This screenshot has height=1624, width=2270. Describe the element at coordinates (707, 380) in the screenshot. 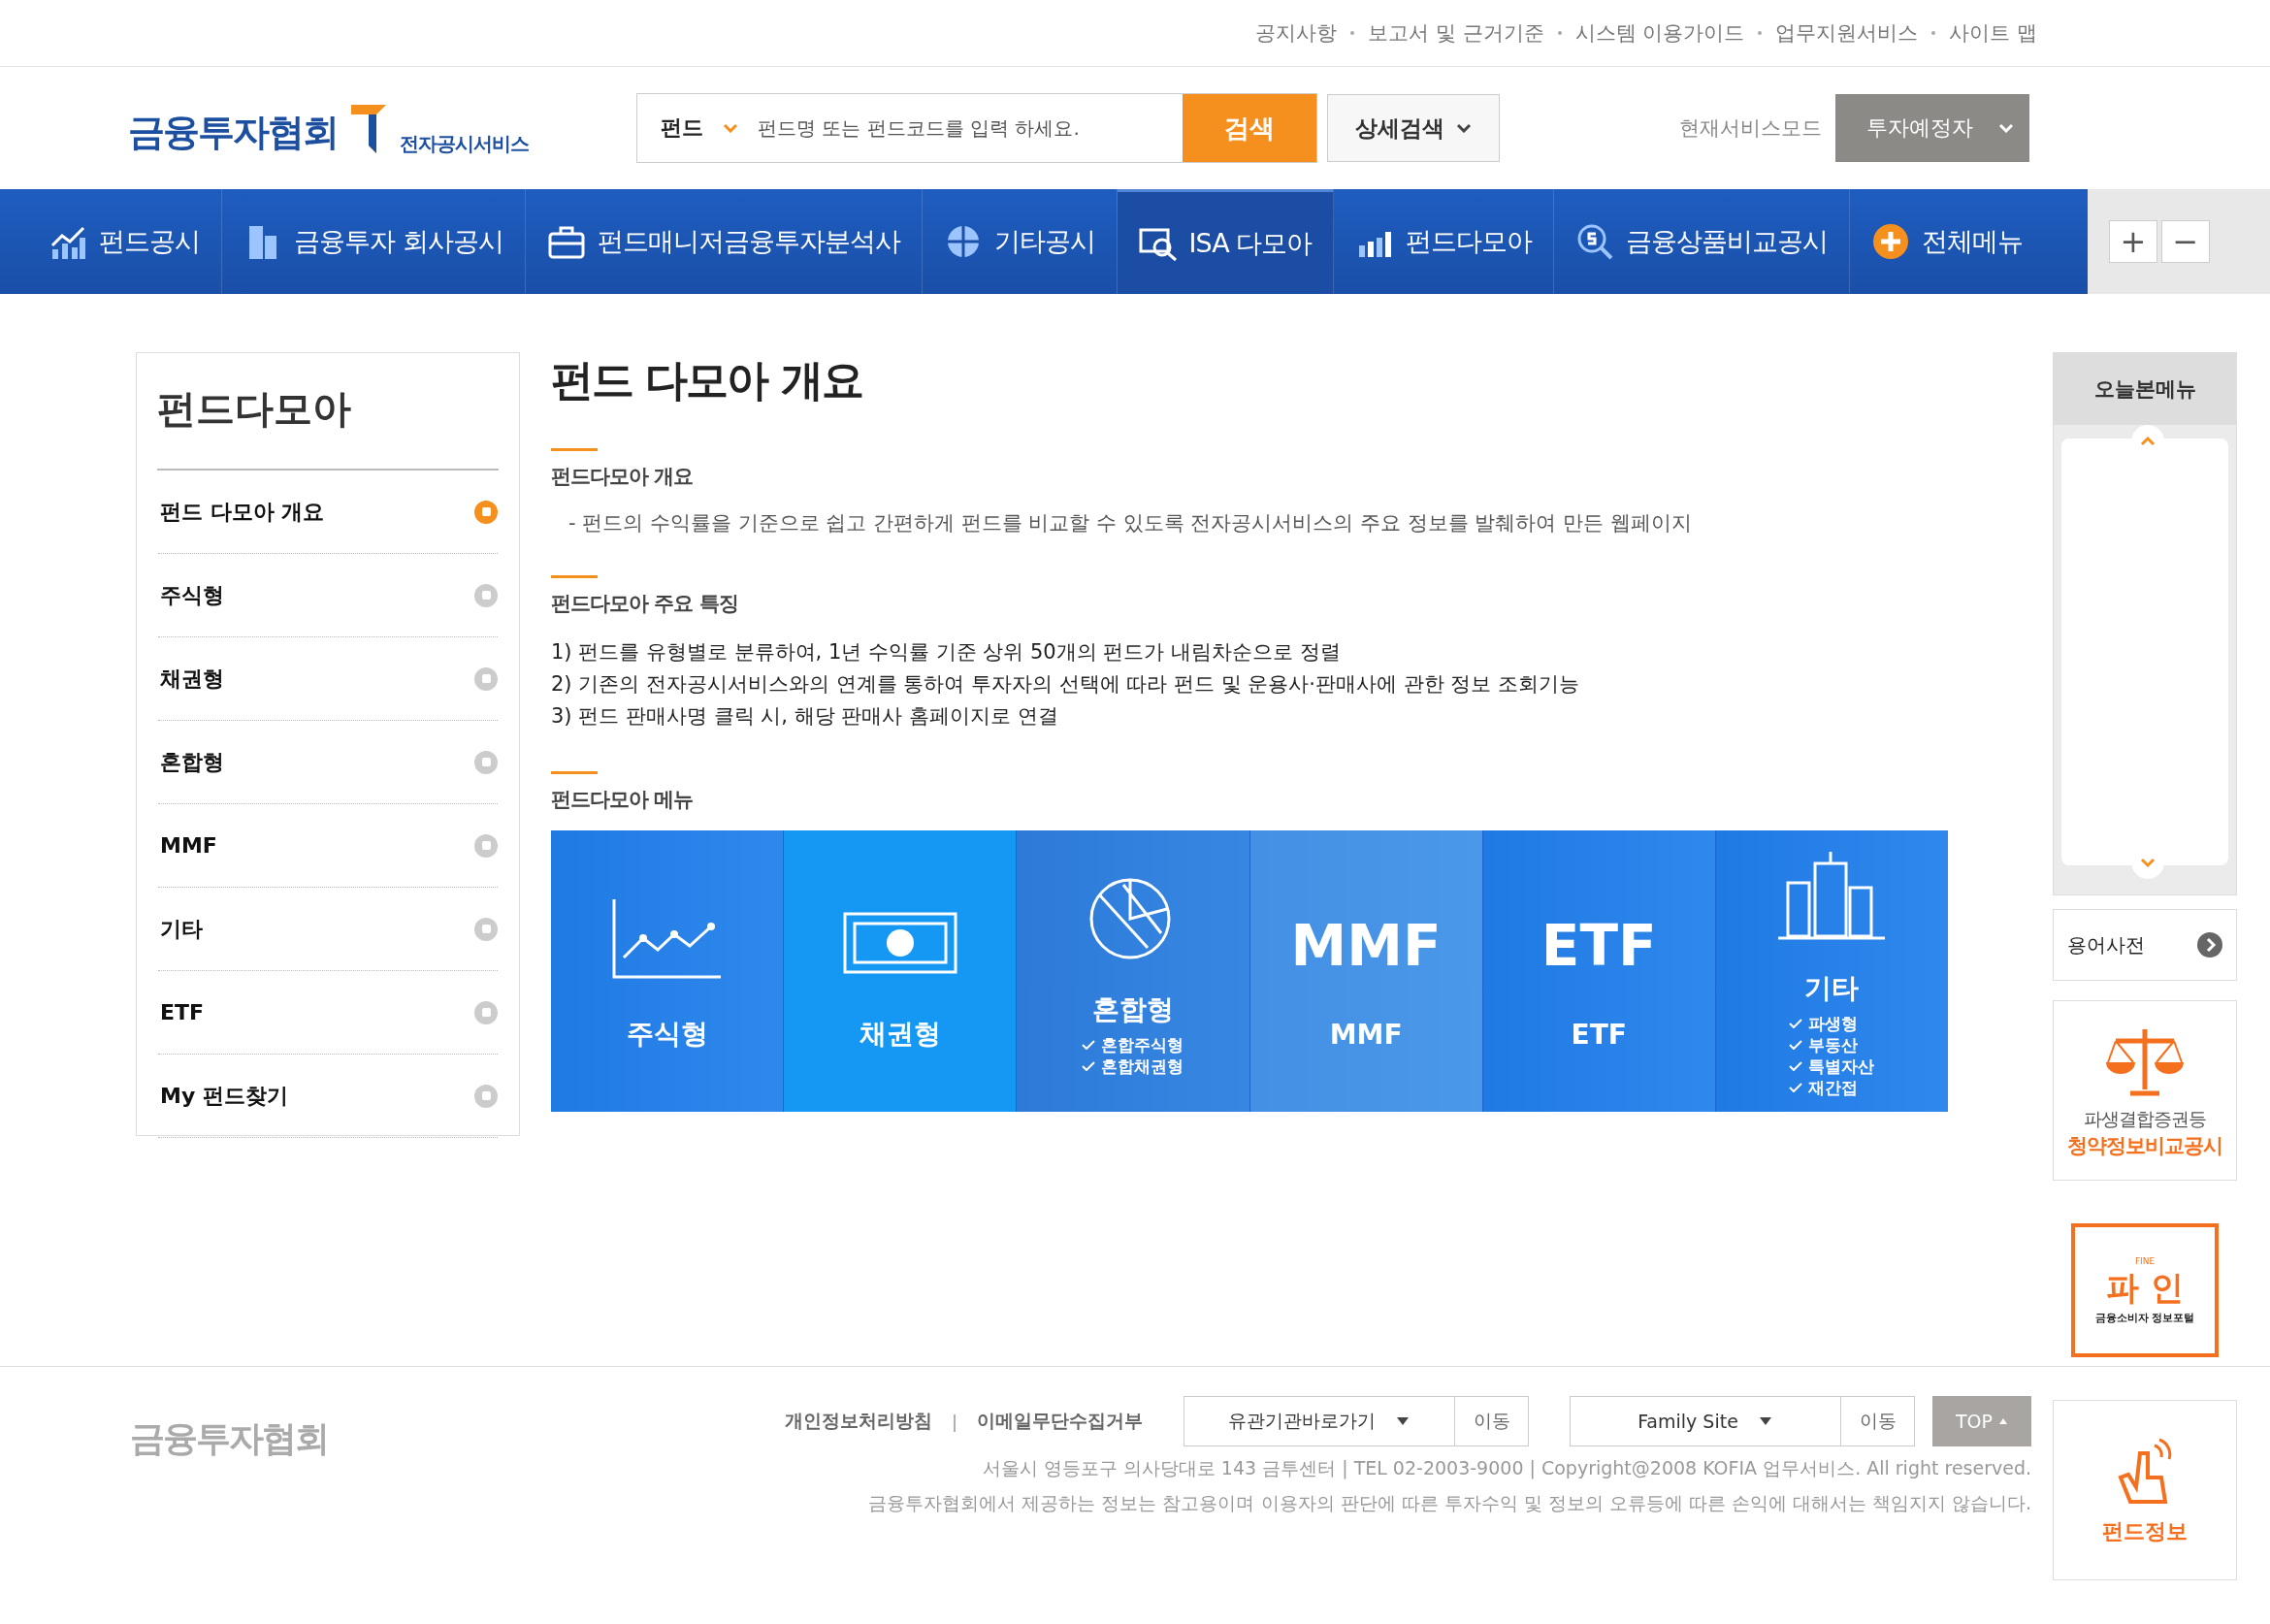

I see `page-title: 펀드 다모아 개요` at that location.